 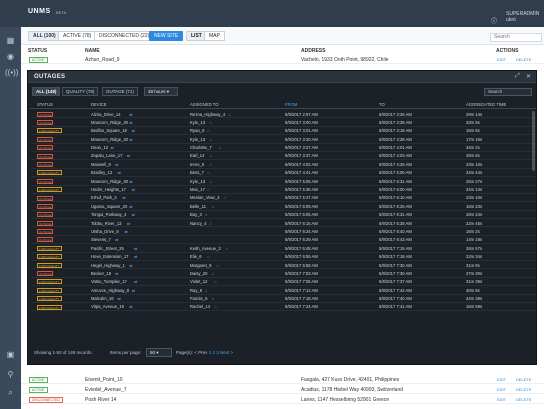 What do you see at coordinates (198, 206) in the screenshot?
I see `assigned-site-link: Belle_11` at bounding box center [198, 206].